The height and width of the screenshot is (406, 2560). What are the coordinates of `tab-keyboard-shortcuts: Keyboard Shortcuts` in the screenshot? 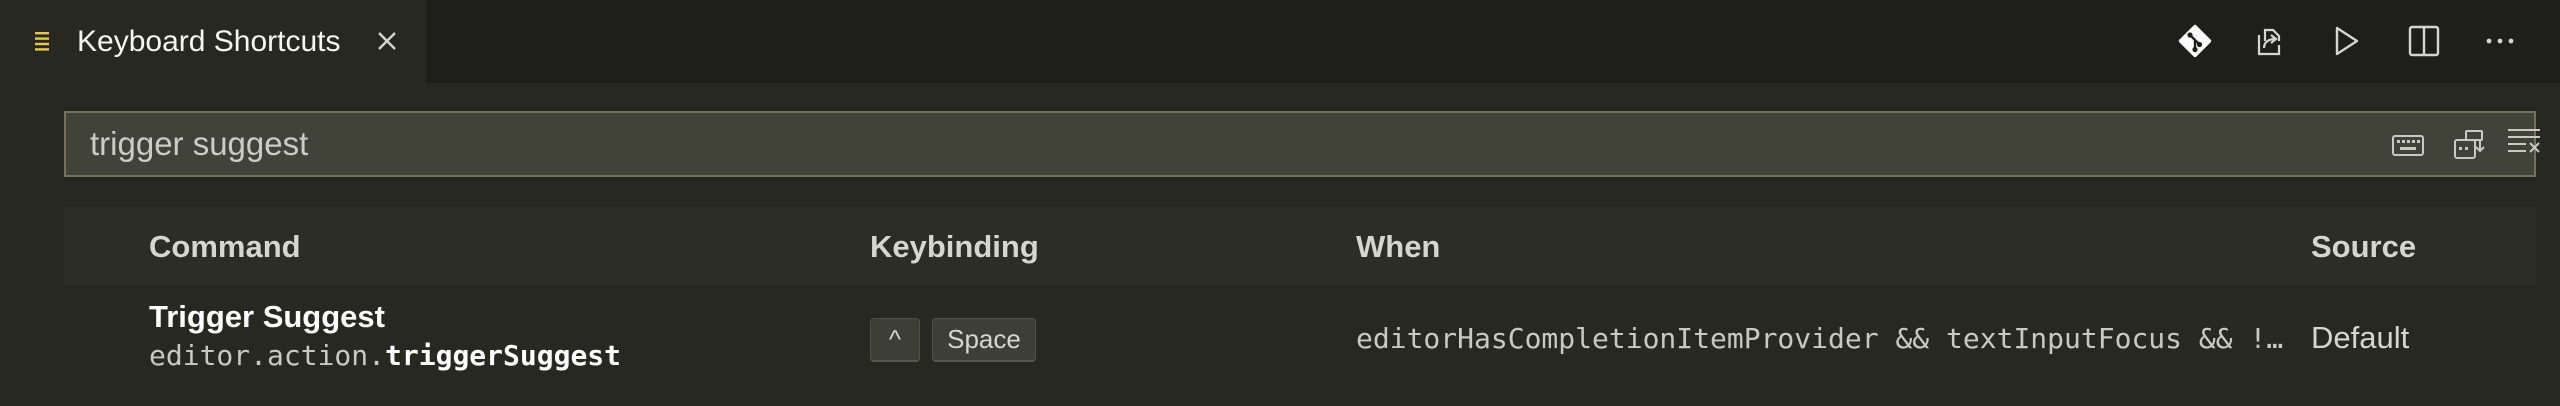 It's located at (213, 41).